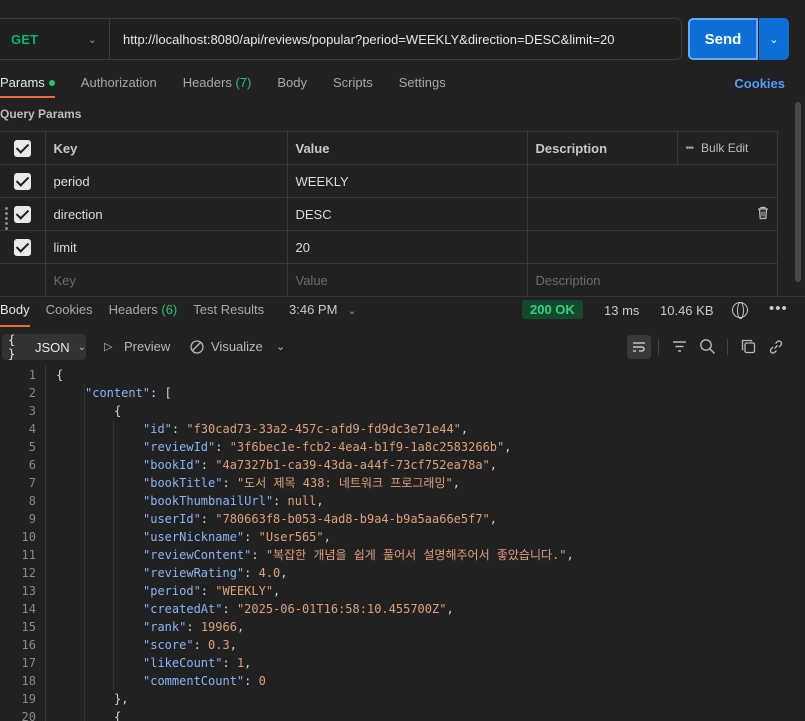 The height and width of the screenshot is (721, 805). What do you see at coordinates (707, 346) in the screenshot?
I see `search-icon` at bounding box center [707, 346].